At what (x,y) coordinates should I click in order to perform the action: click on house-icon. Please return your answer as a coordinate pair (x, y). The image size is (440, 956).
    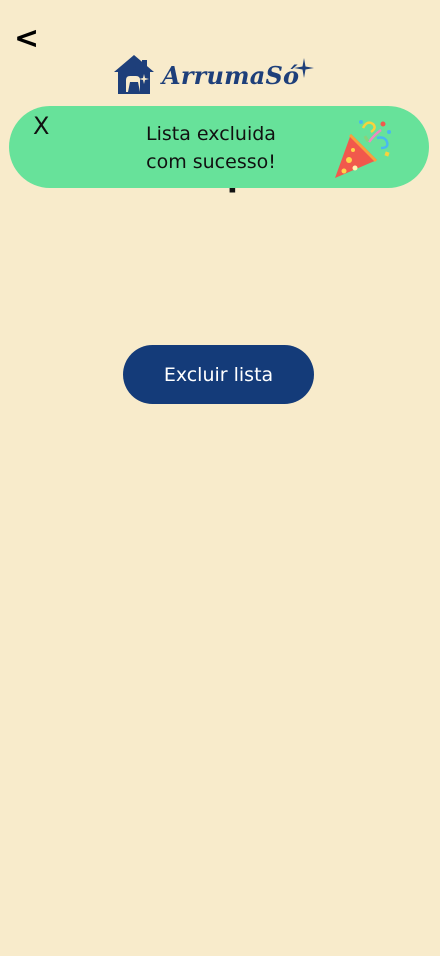
    Looking at the image, I should click on (134, 74).